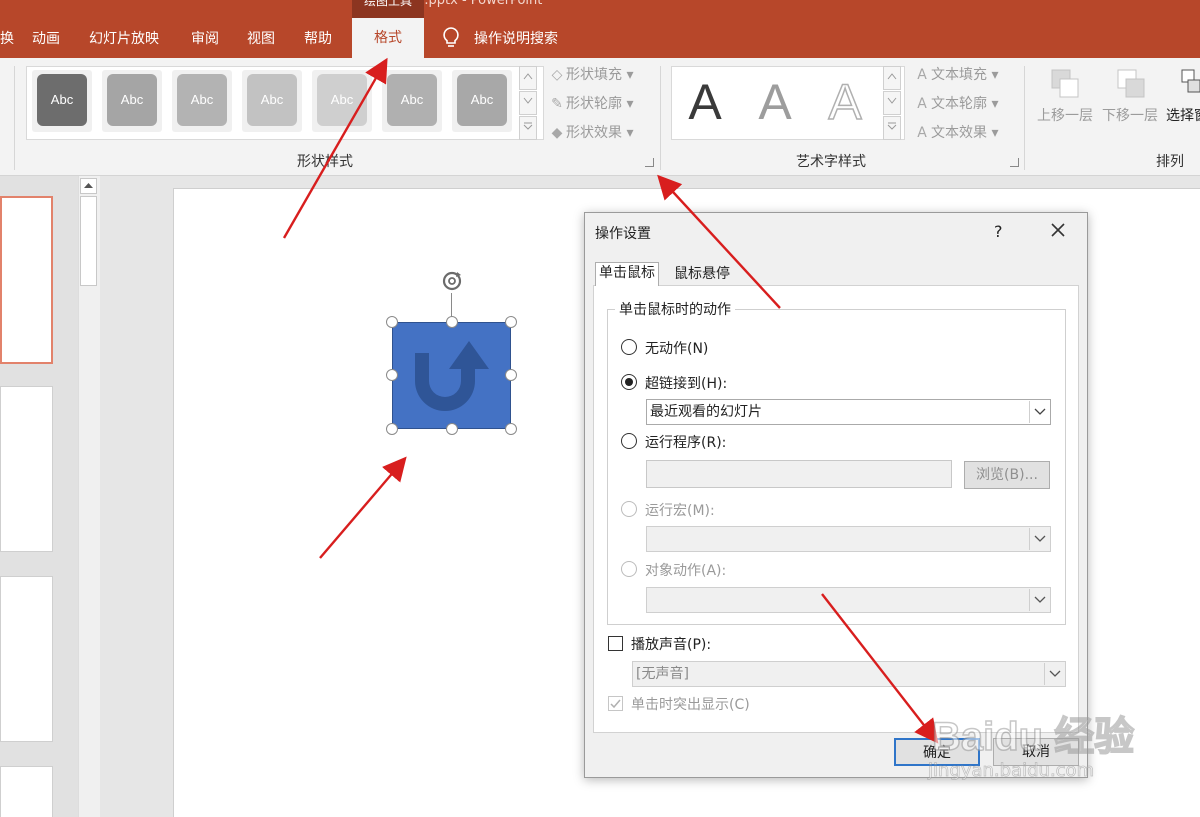  Describe the element at coordinates (1011, 771) in the screenshot. I see `watermark-url: jingyan.baidu.com` at that location.